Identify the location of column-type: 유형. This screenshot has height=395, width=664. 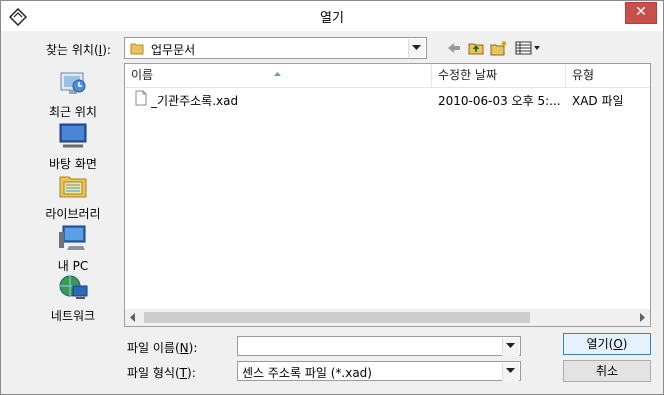
(608, 75).